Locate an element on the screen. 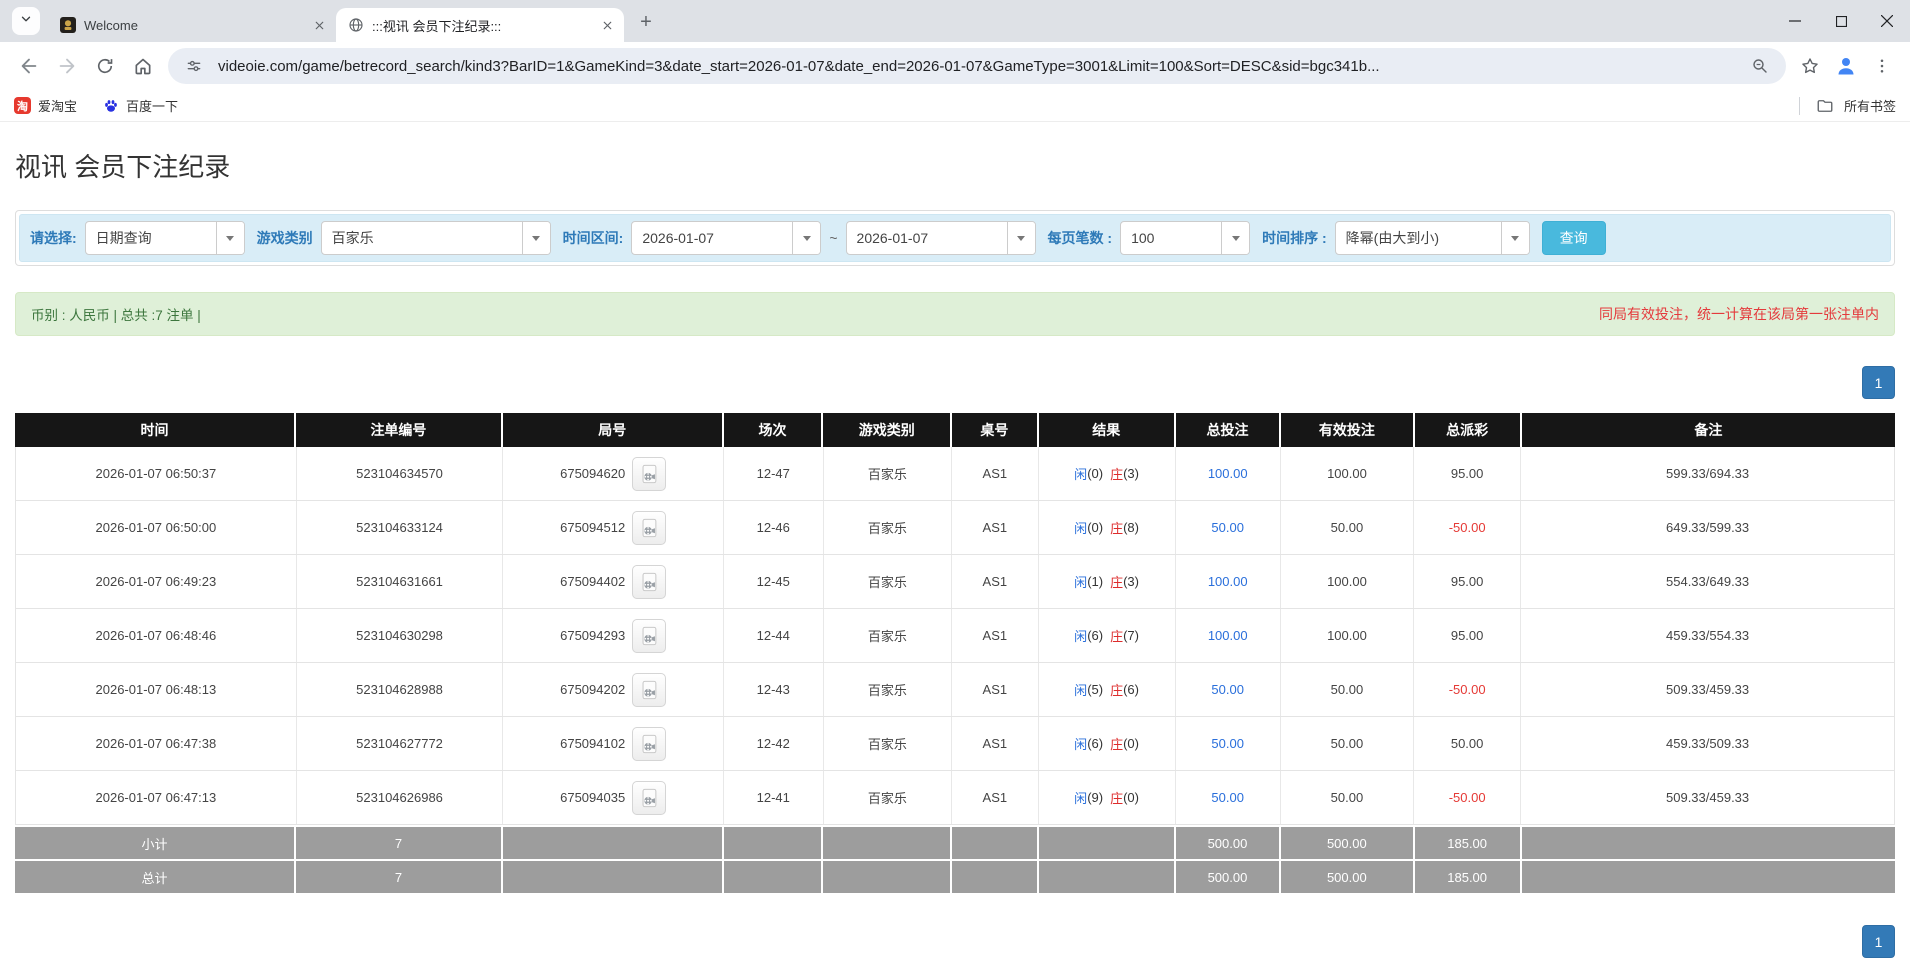 This screenshot has height=968, width=1910. query-type-value: 日期查询 is located at coordinates (123, 238).